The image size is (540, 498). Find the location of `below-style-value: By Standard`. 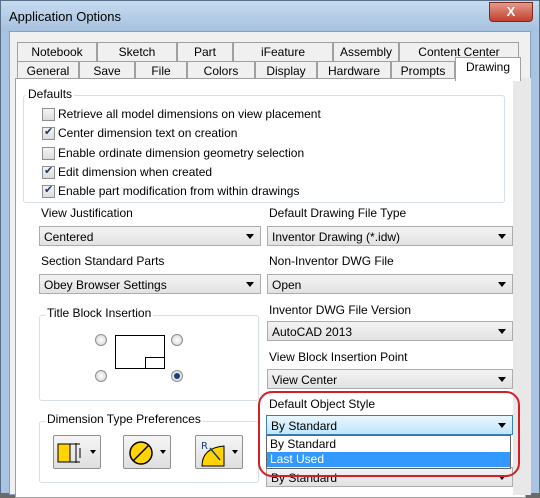

below-style-value: By Standard is located at coordinates (304, 478).